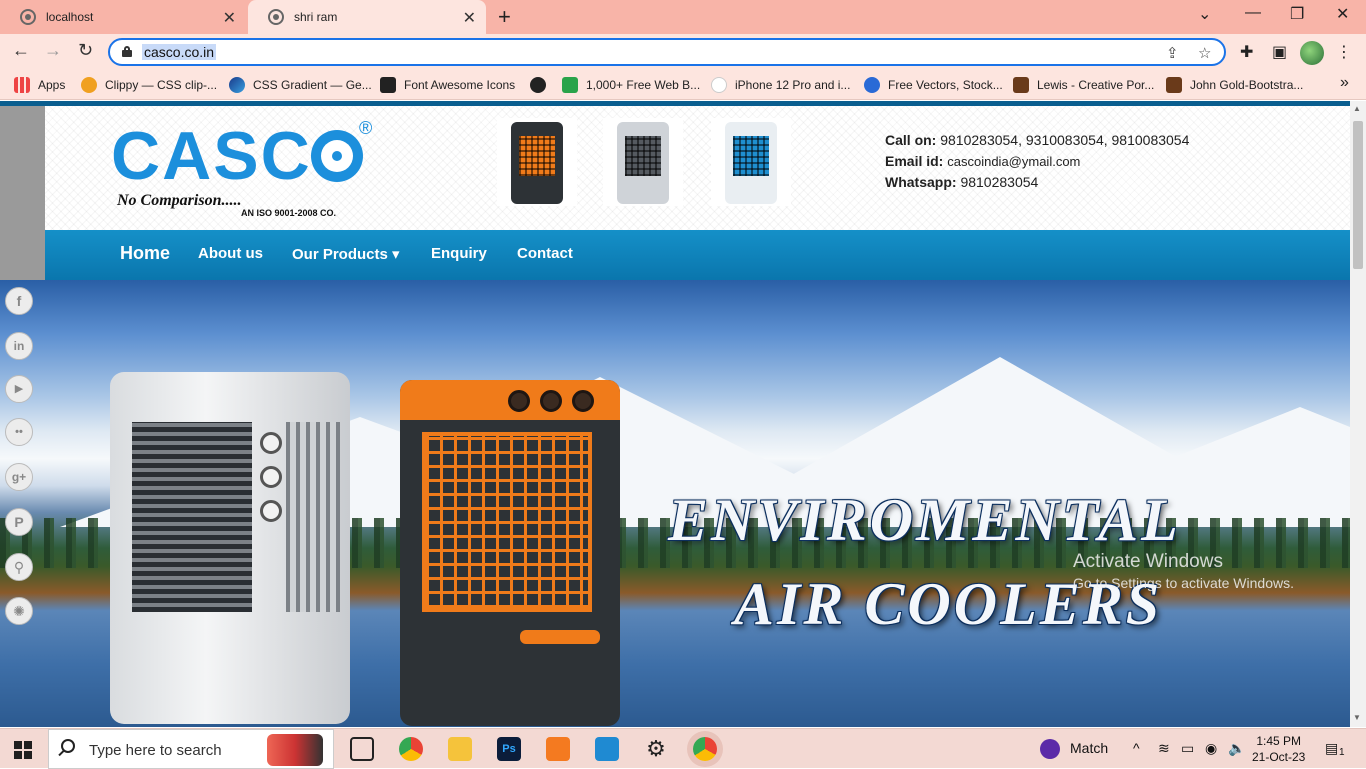 The height and width of the screenshot is (769, 1366). Describe the element at coordinates (19, 389) in the screenshot. I see `youtube-icon: ▶` at that location.